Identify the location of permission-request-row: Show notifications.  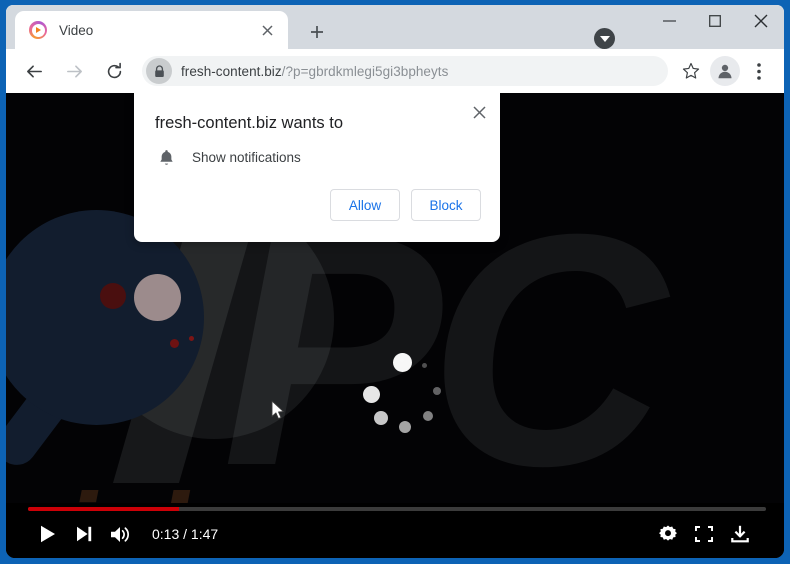
(228, 157).